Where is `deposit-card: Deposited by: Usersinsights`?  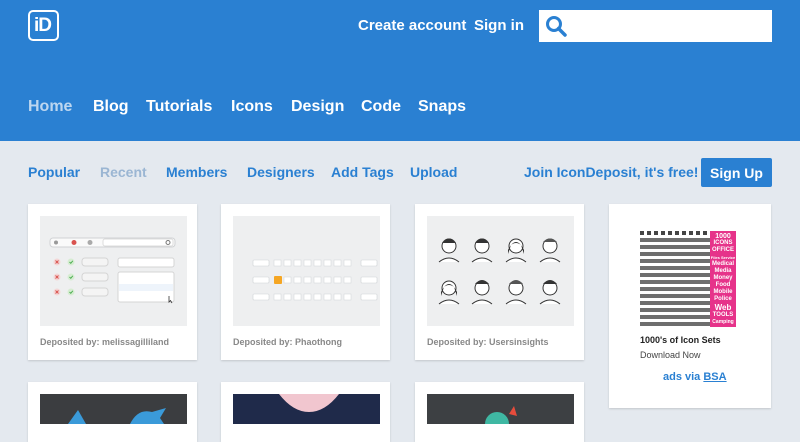 deposit-card: Deposited by: Usersinsights is located at coordinates (499, 282).